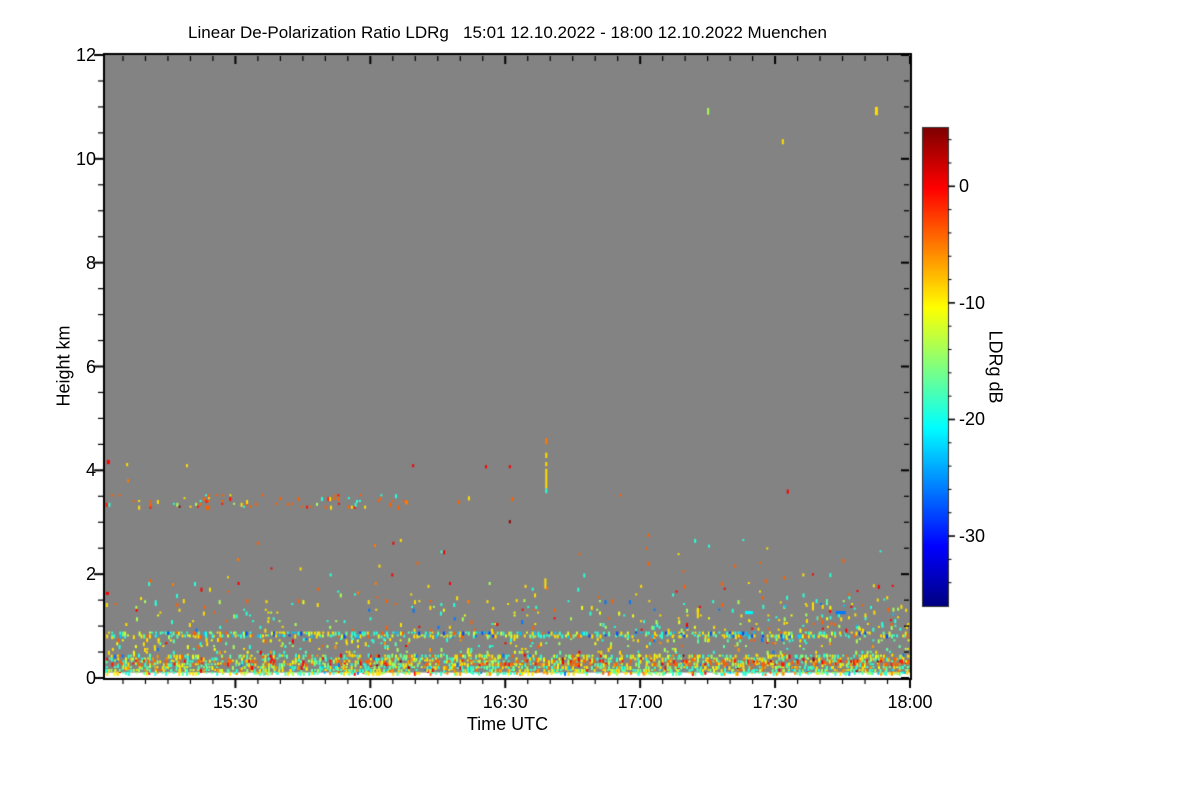 This screenshot has height=800, width=1200. I want to click on colorbar-tick-label: -20, so click(972, 419).